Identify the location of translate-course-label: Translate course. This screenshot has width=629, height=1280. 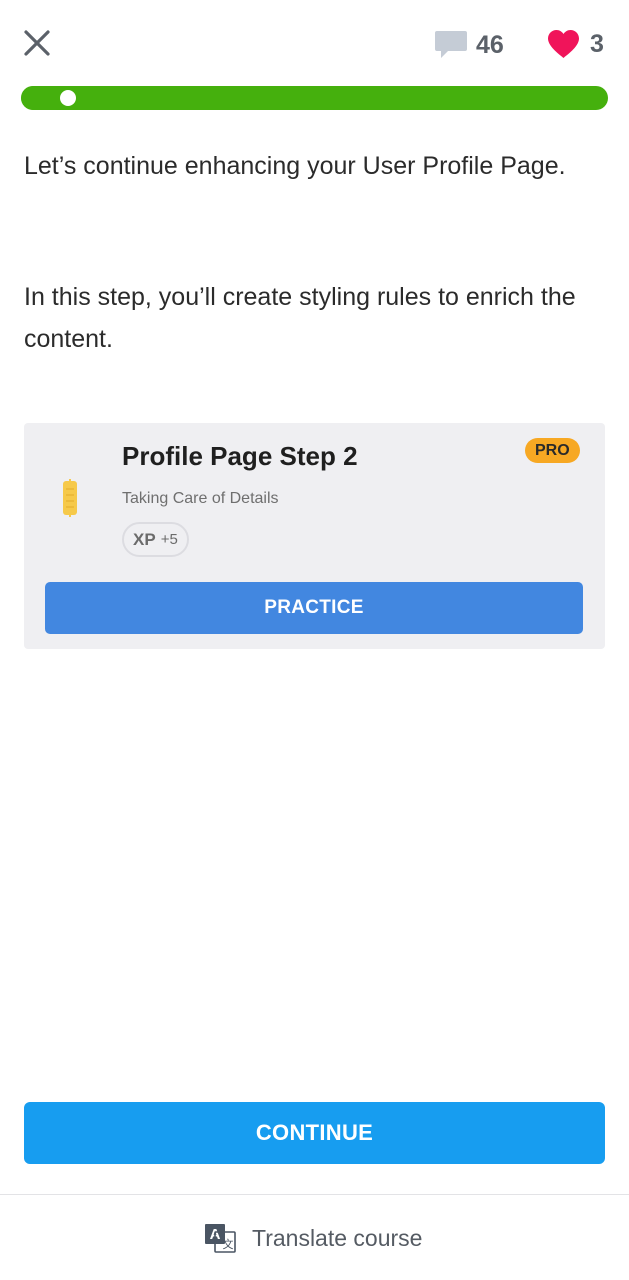
(337, 1237).